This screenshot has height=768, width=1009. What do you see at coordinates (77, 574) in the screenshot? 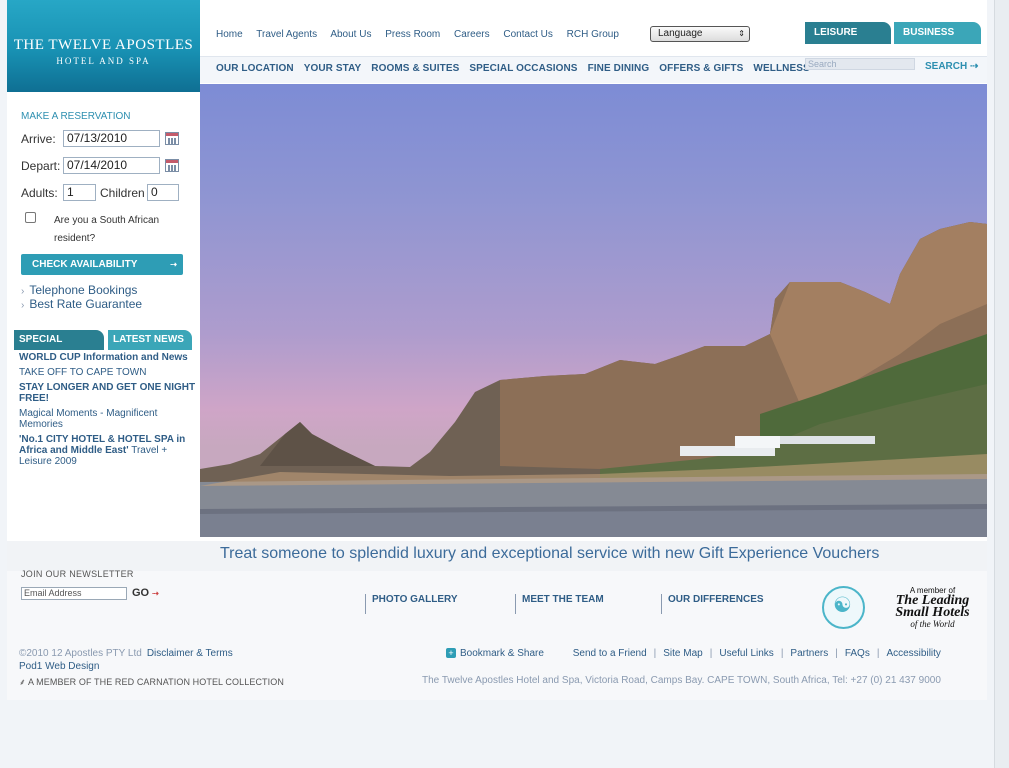
I see `newsletter-title: JOIN OUR NEWSLETTER` at bounding box center [77, 574].